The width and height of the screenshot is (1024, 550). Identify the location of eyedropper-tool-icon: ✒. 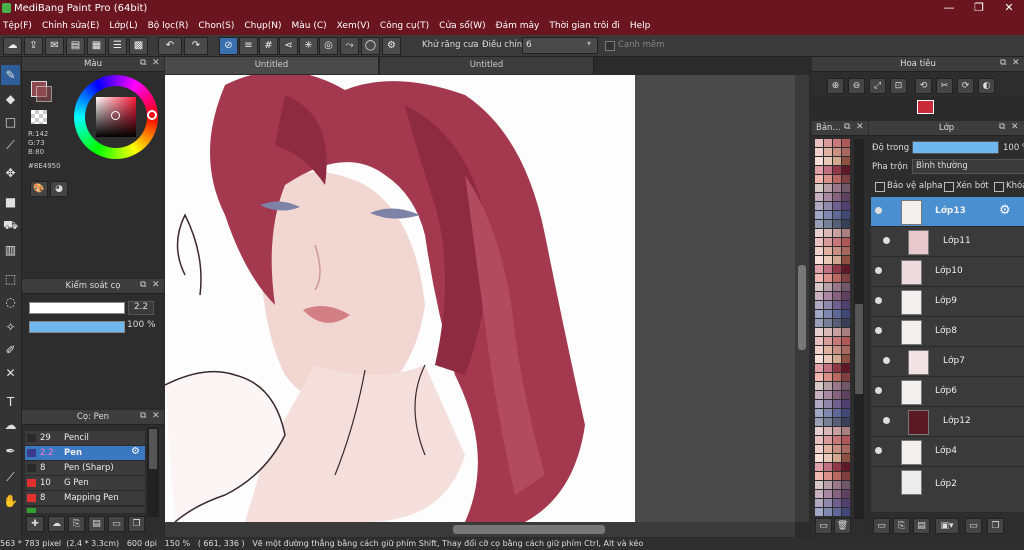
(10, 451).